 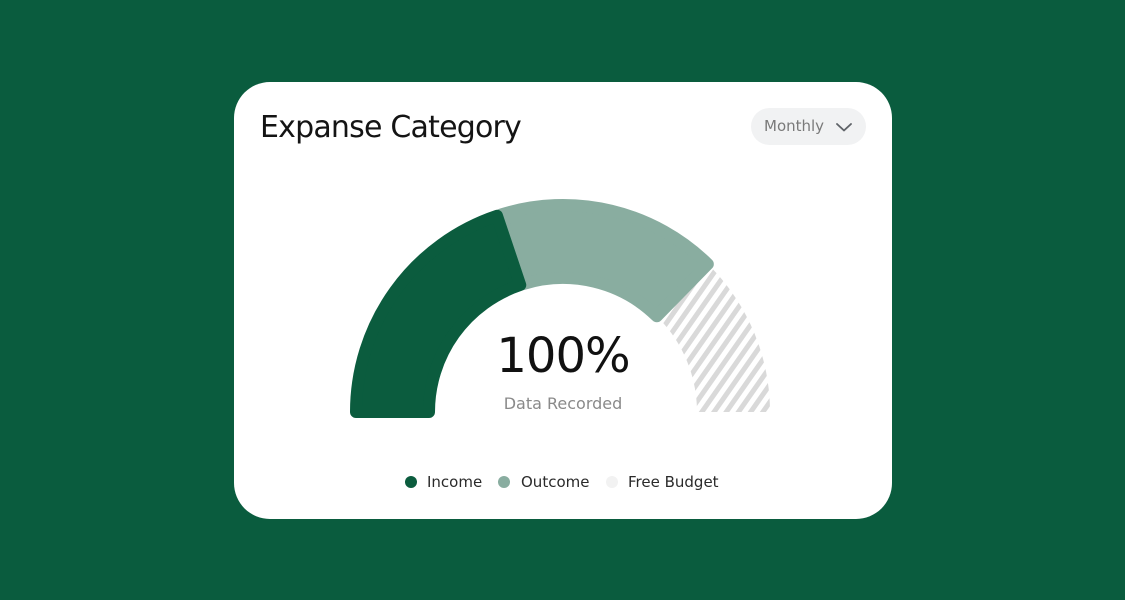 I want to click on expense-gauge-chart, so click(x=560, y=308).